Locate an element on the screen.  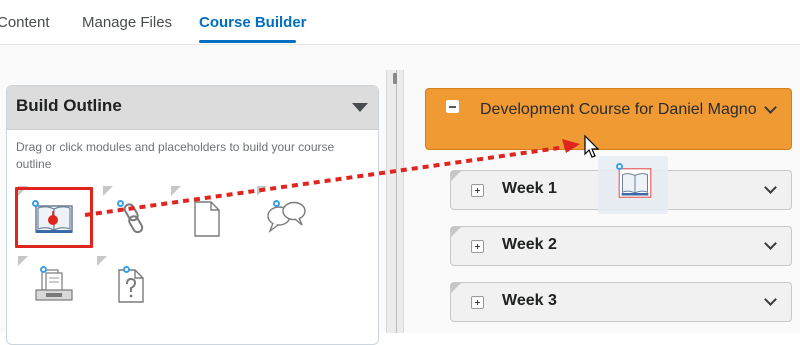
course-title: Development Course for Daniel Magno is located at coordinates (618, 109).